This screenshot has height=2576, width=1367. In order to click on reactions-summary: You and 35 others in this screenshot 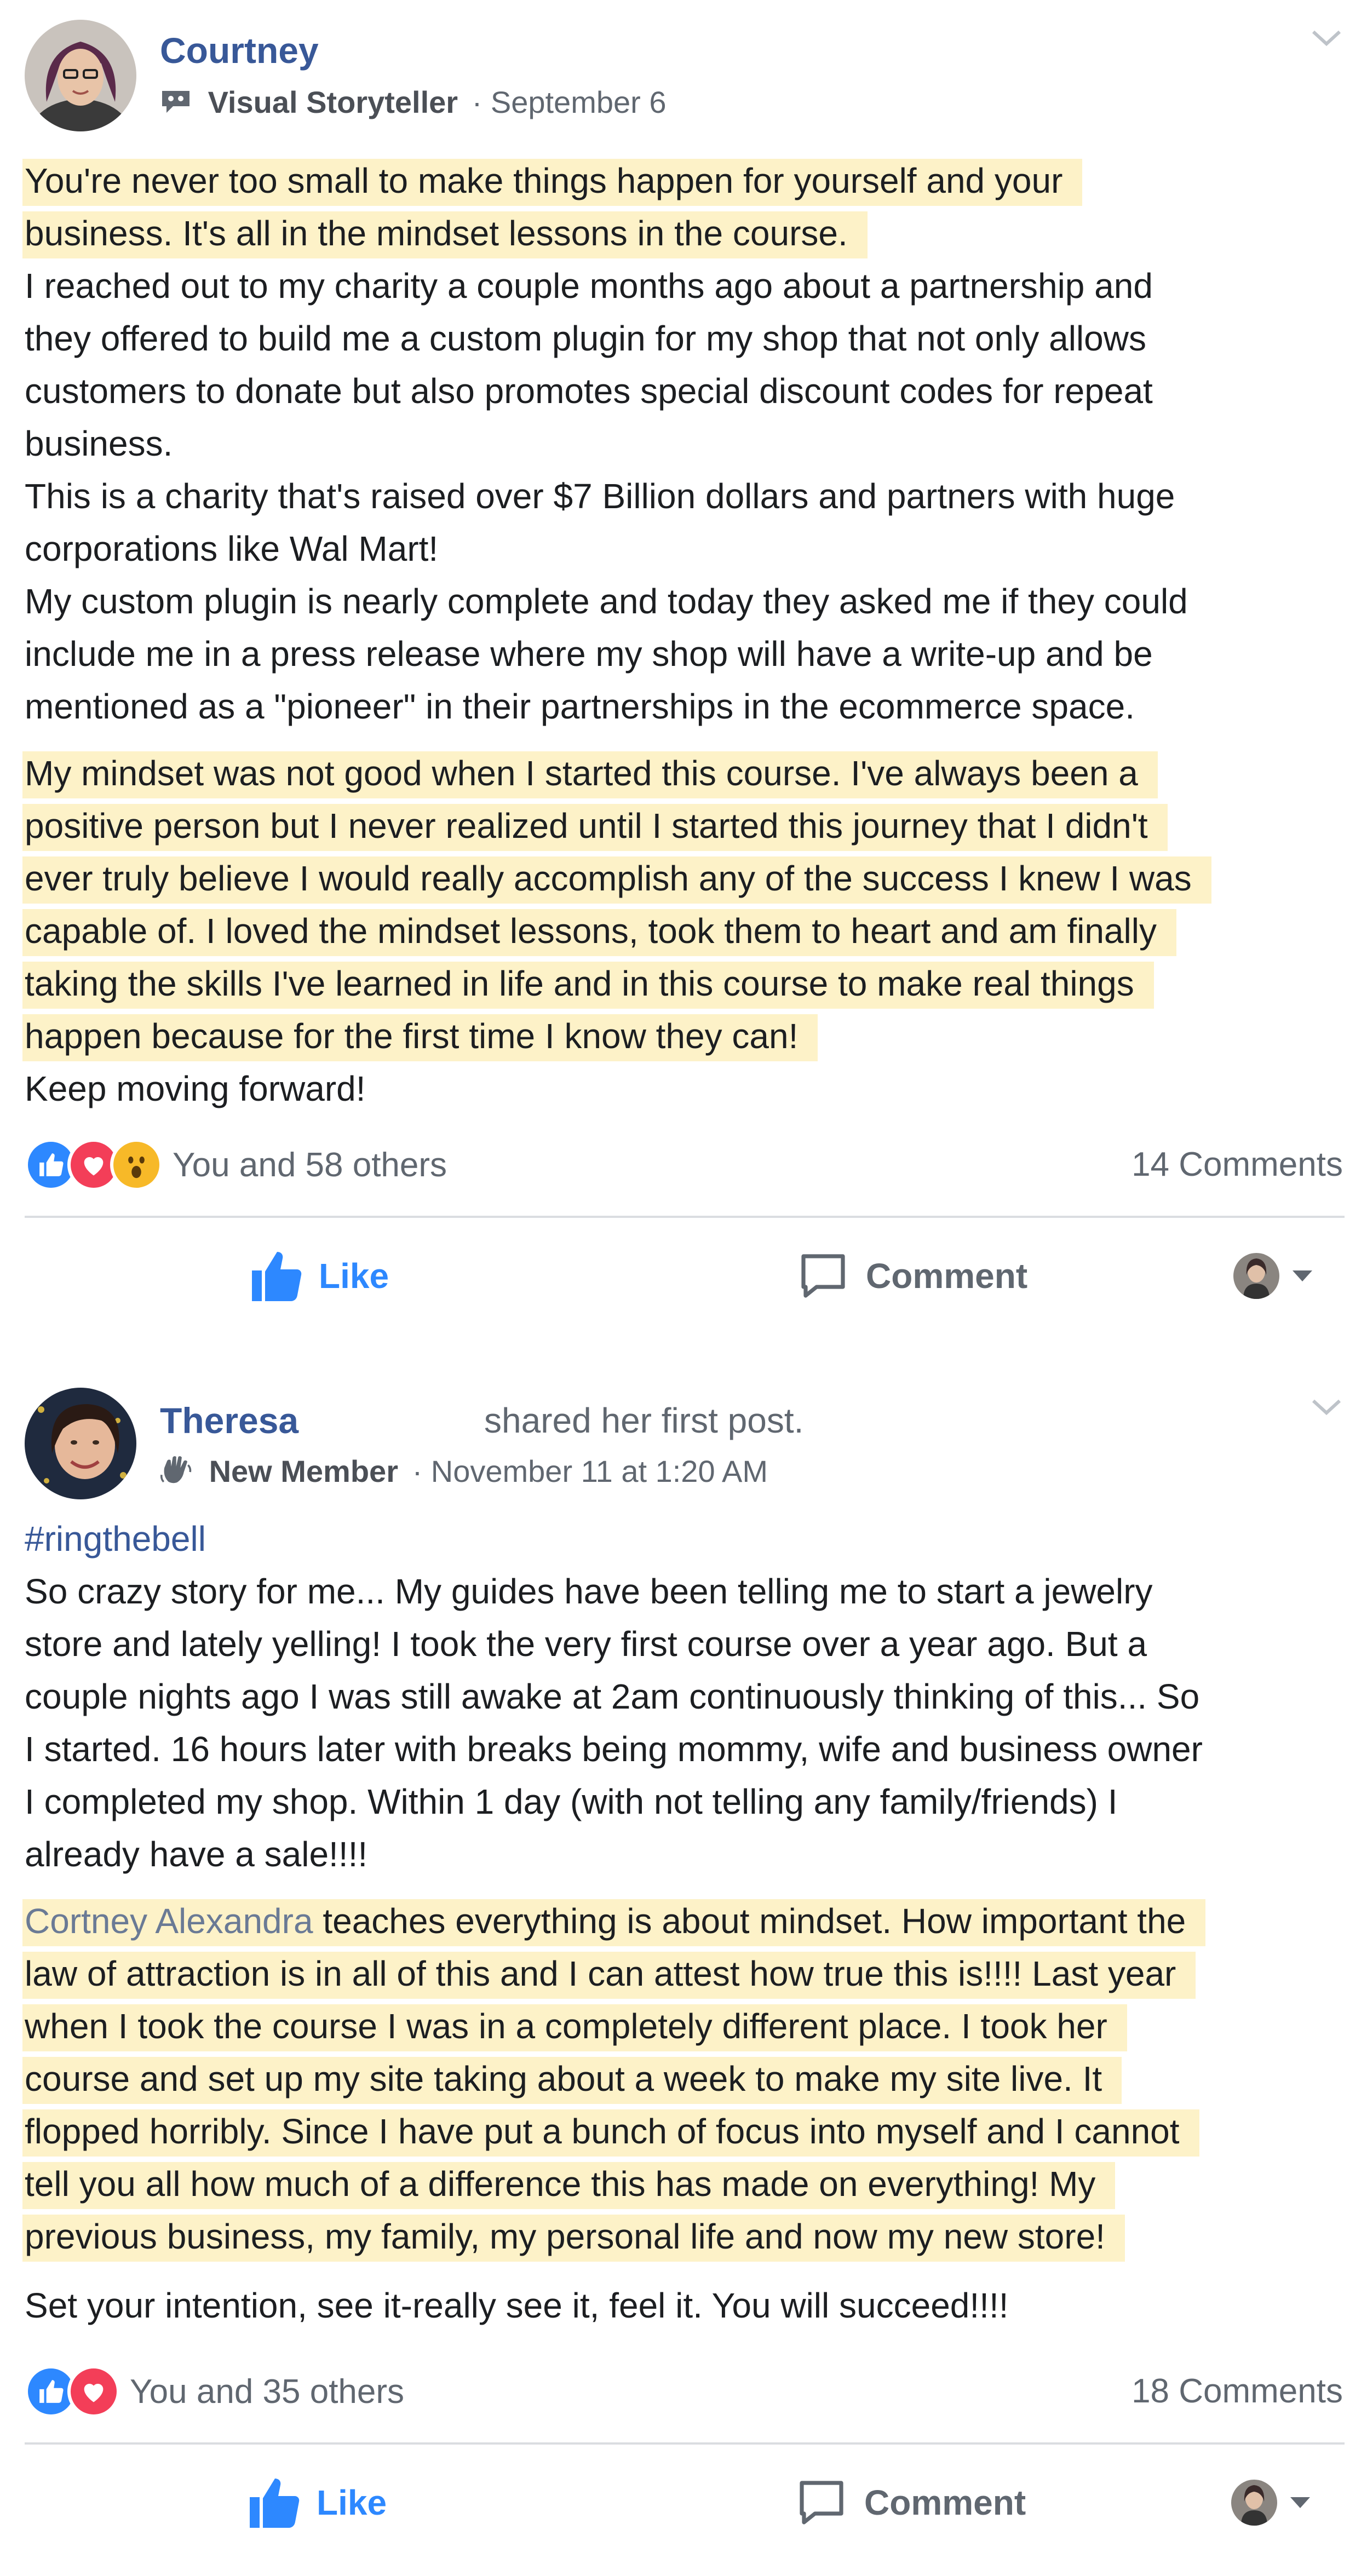, I will do `click(214, 2391)`.